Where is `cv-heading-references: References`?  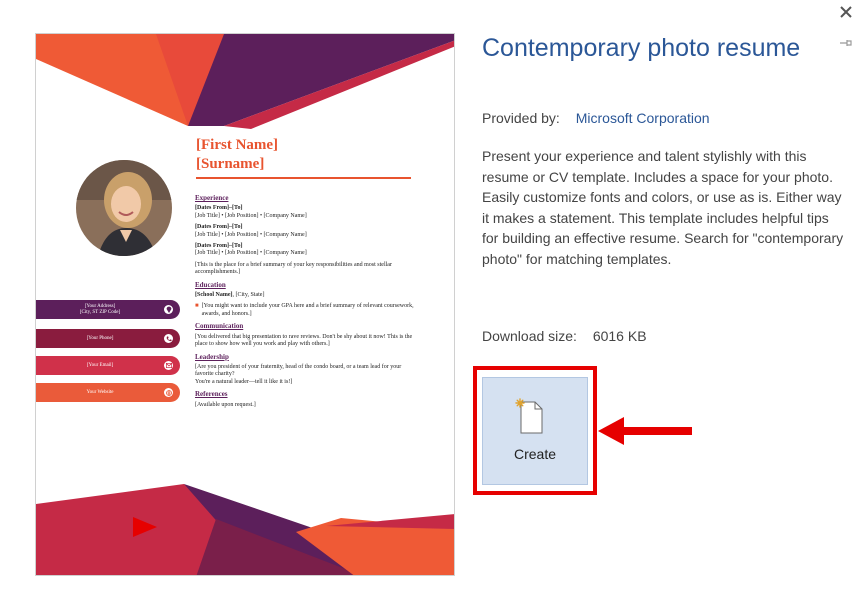
cv-heading-references: References is located at coordinates (211, 394).